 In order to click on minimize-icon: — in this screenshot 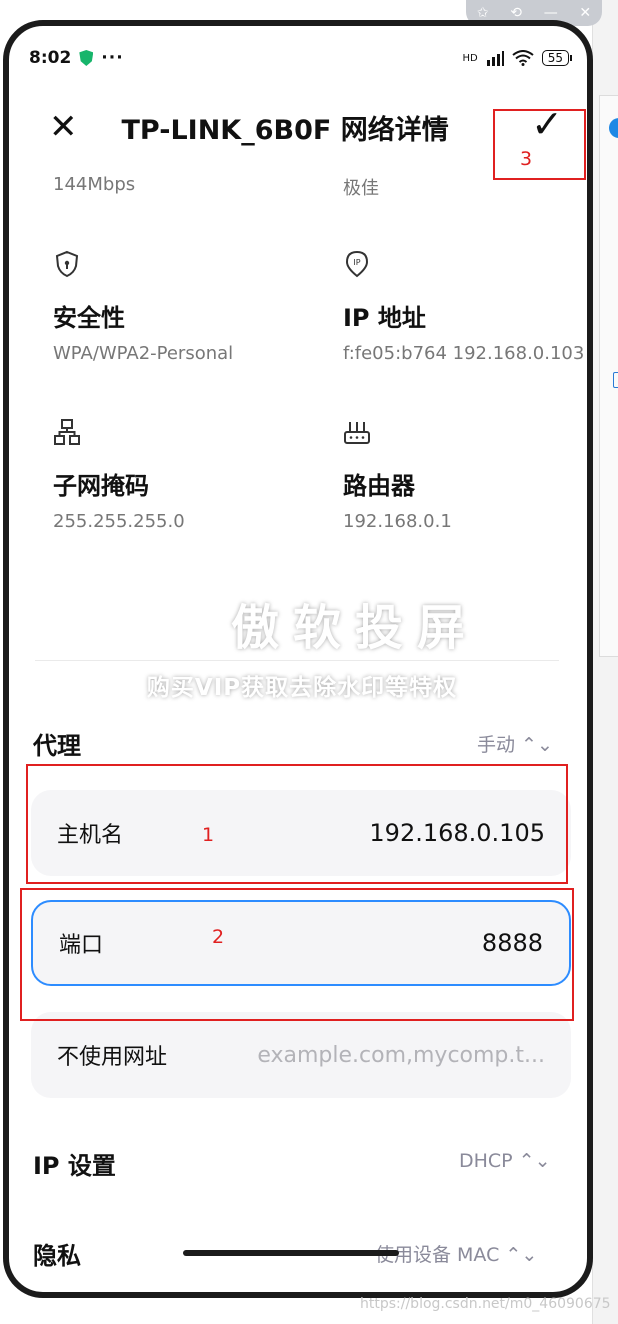, I will do `click(551, 13)`.